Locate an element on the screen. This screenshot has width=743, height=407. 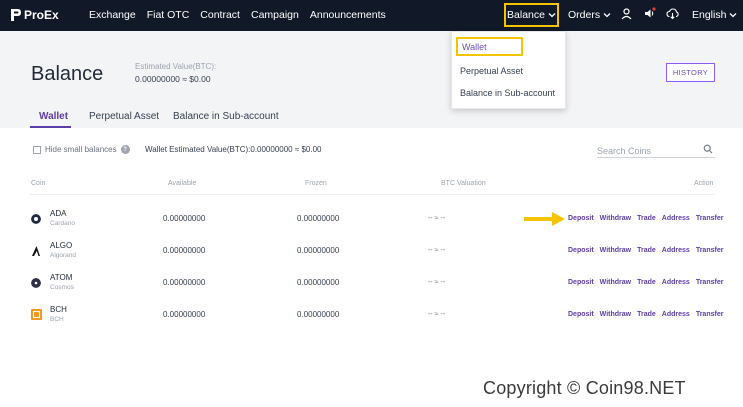
copyright-watermark: Copyright © Coin98.NET is located at coordinates (584, 388).